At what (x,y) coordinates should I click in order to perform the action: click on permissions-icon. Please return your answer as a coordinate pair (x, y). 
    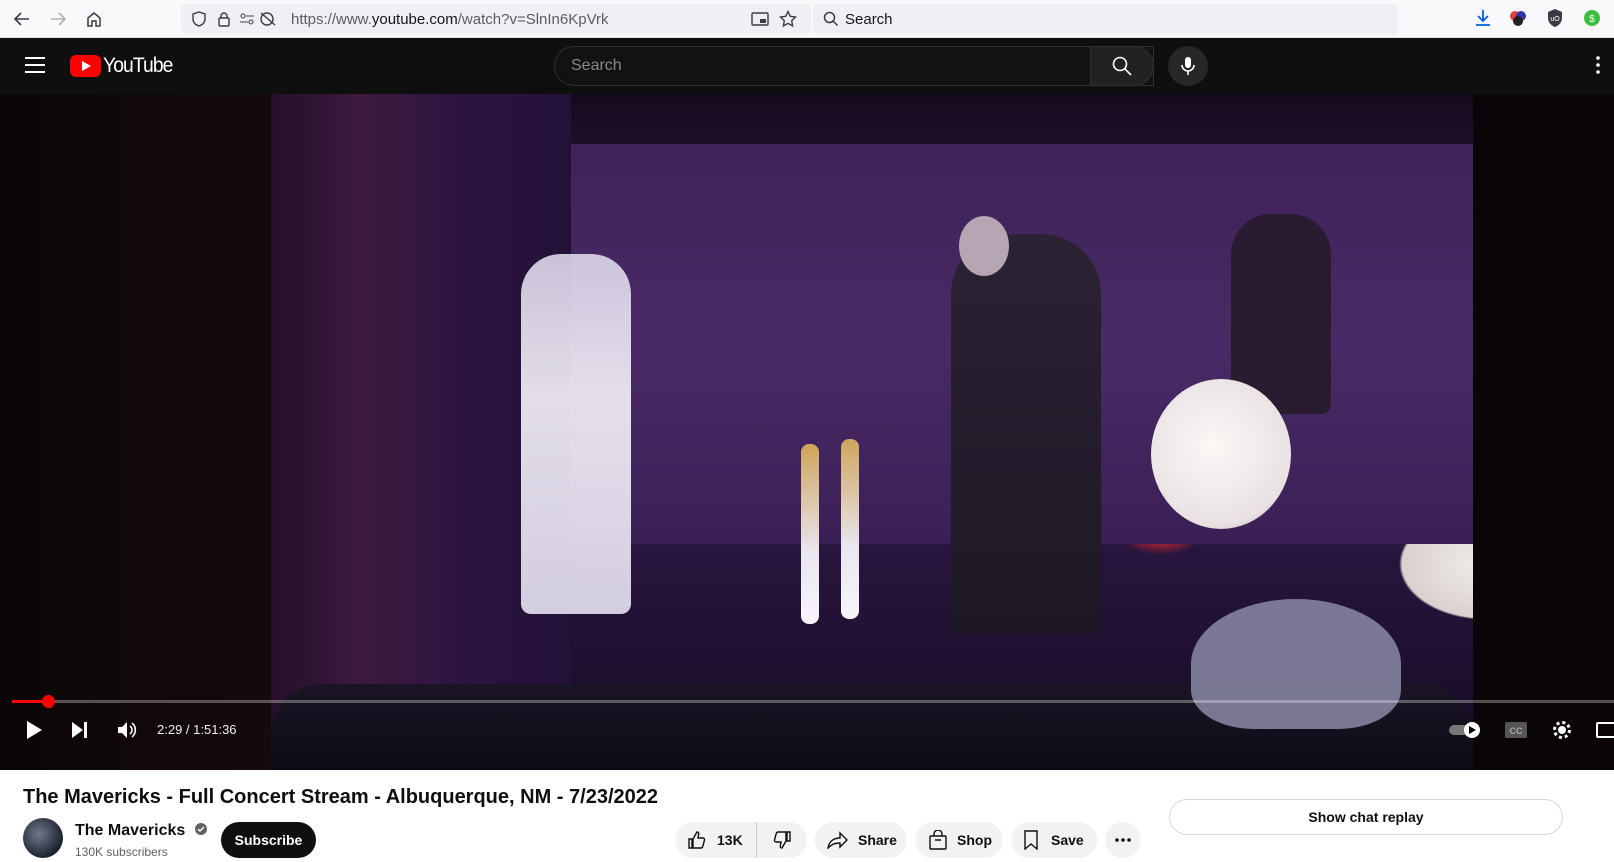
    Looking at the image, I should click on (247, 21).